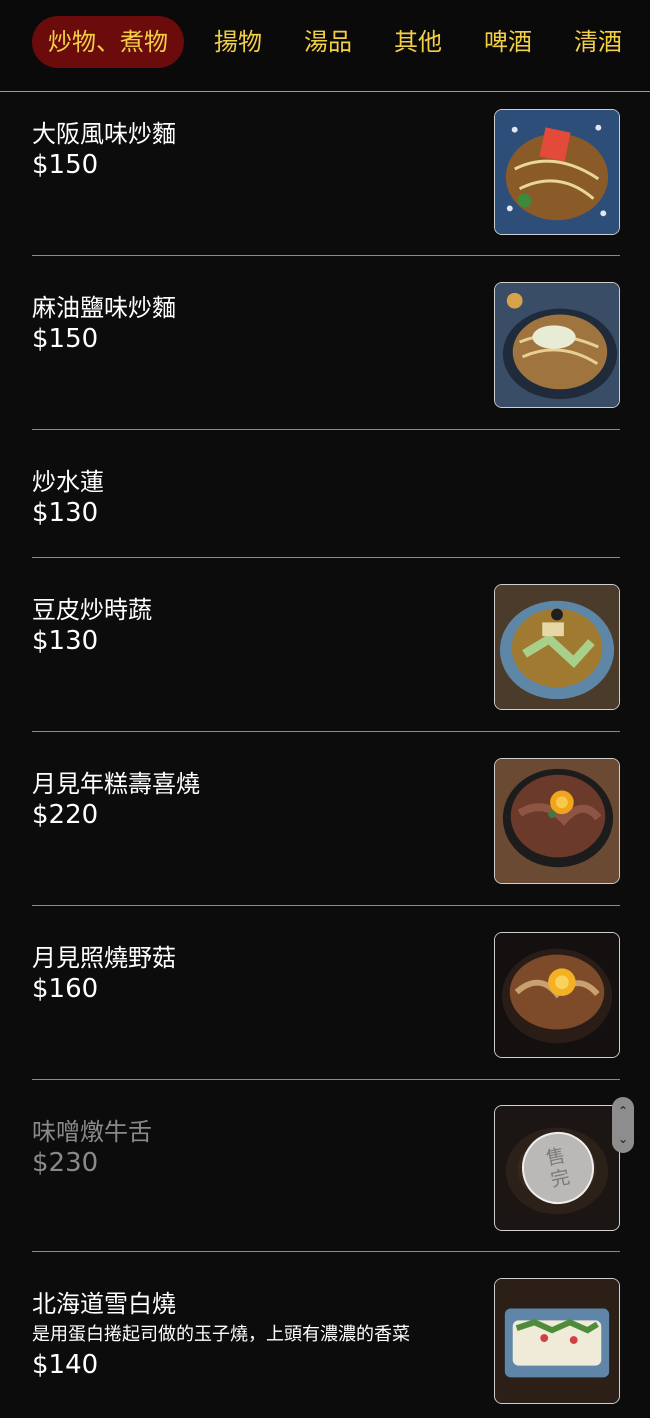 Image resolution: width=650 pixels, height=1418 pixels. I want to click on tamagoyaki-photo, so click(557, 1341).